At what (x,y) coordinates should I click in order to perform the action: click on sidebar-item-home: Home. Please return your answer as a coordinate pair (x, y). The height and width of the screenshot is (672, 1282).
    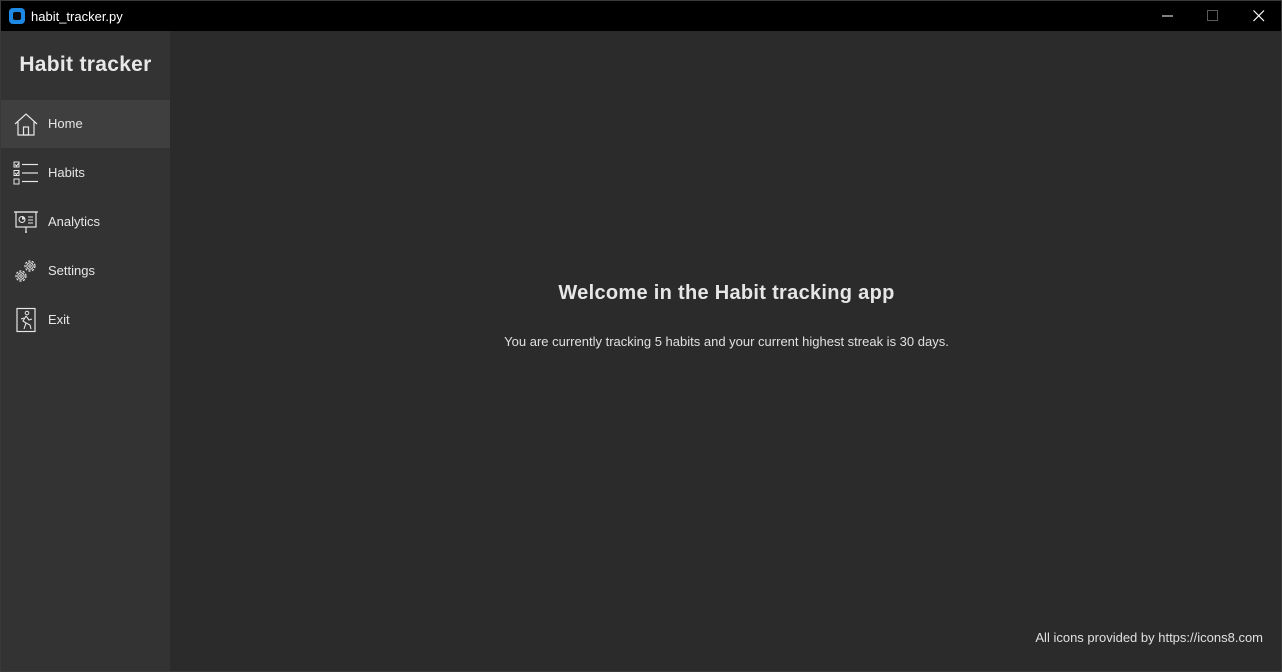
    Looking at the image, I should click on (85, 124).